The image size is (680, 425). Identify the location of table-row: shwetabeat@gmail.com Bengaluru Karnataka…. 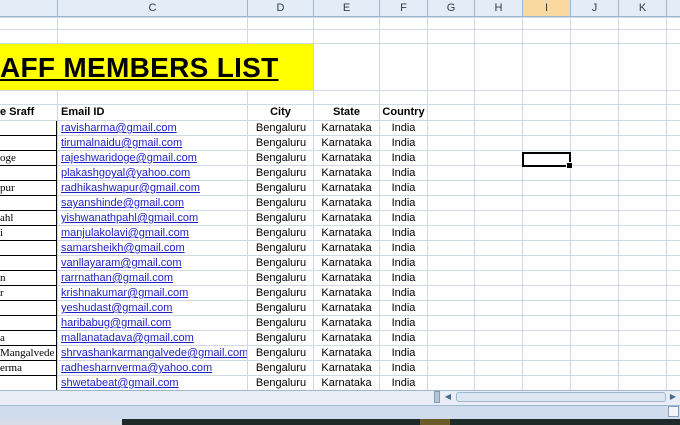
(340, 383).